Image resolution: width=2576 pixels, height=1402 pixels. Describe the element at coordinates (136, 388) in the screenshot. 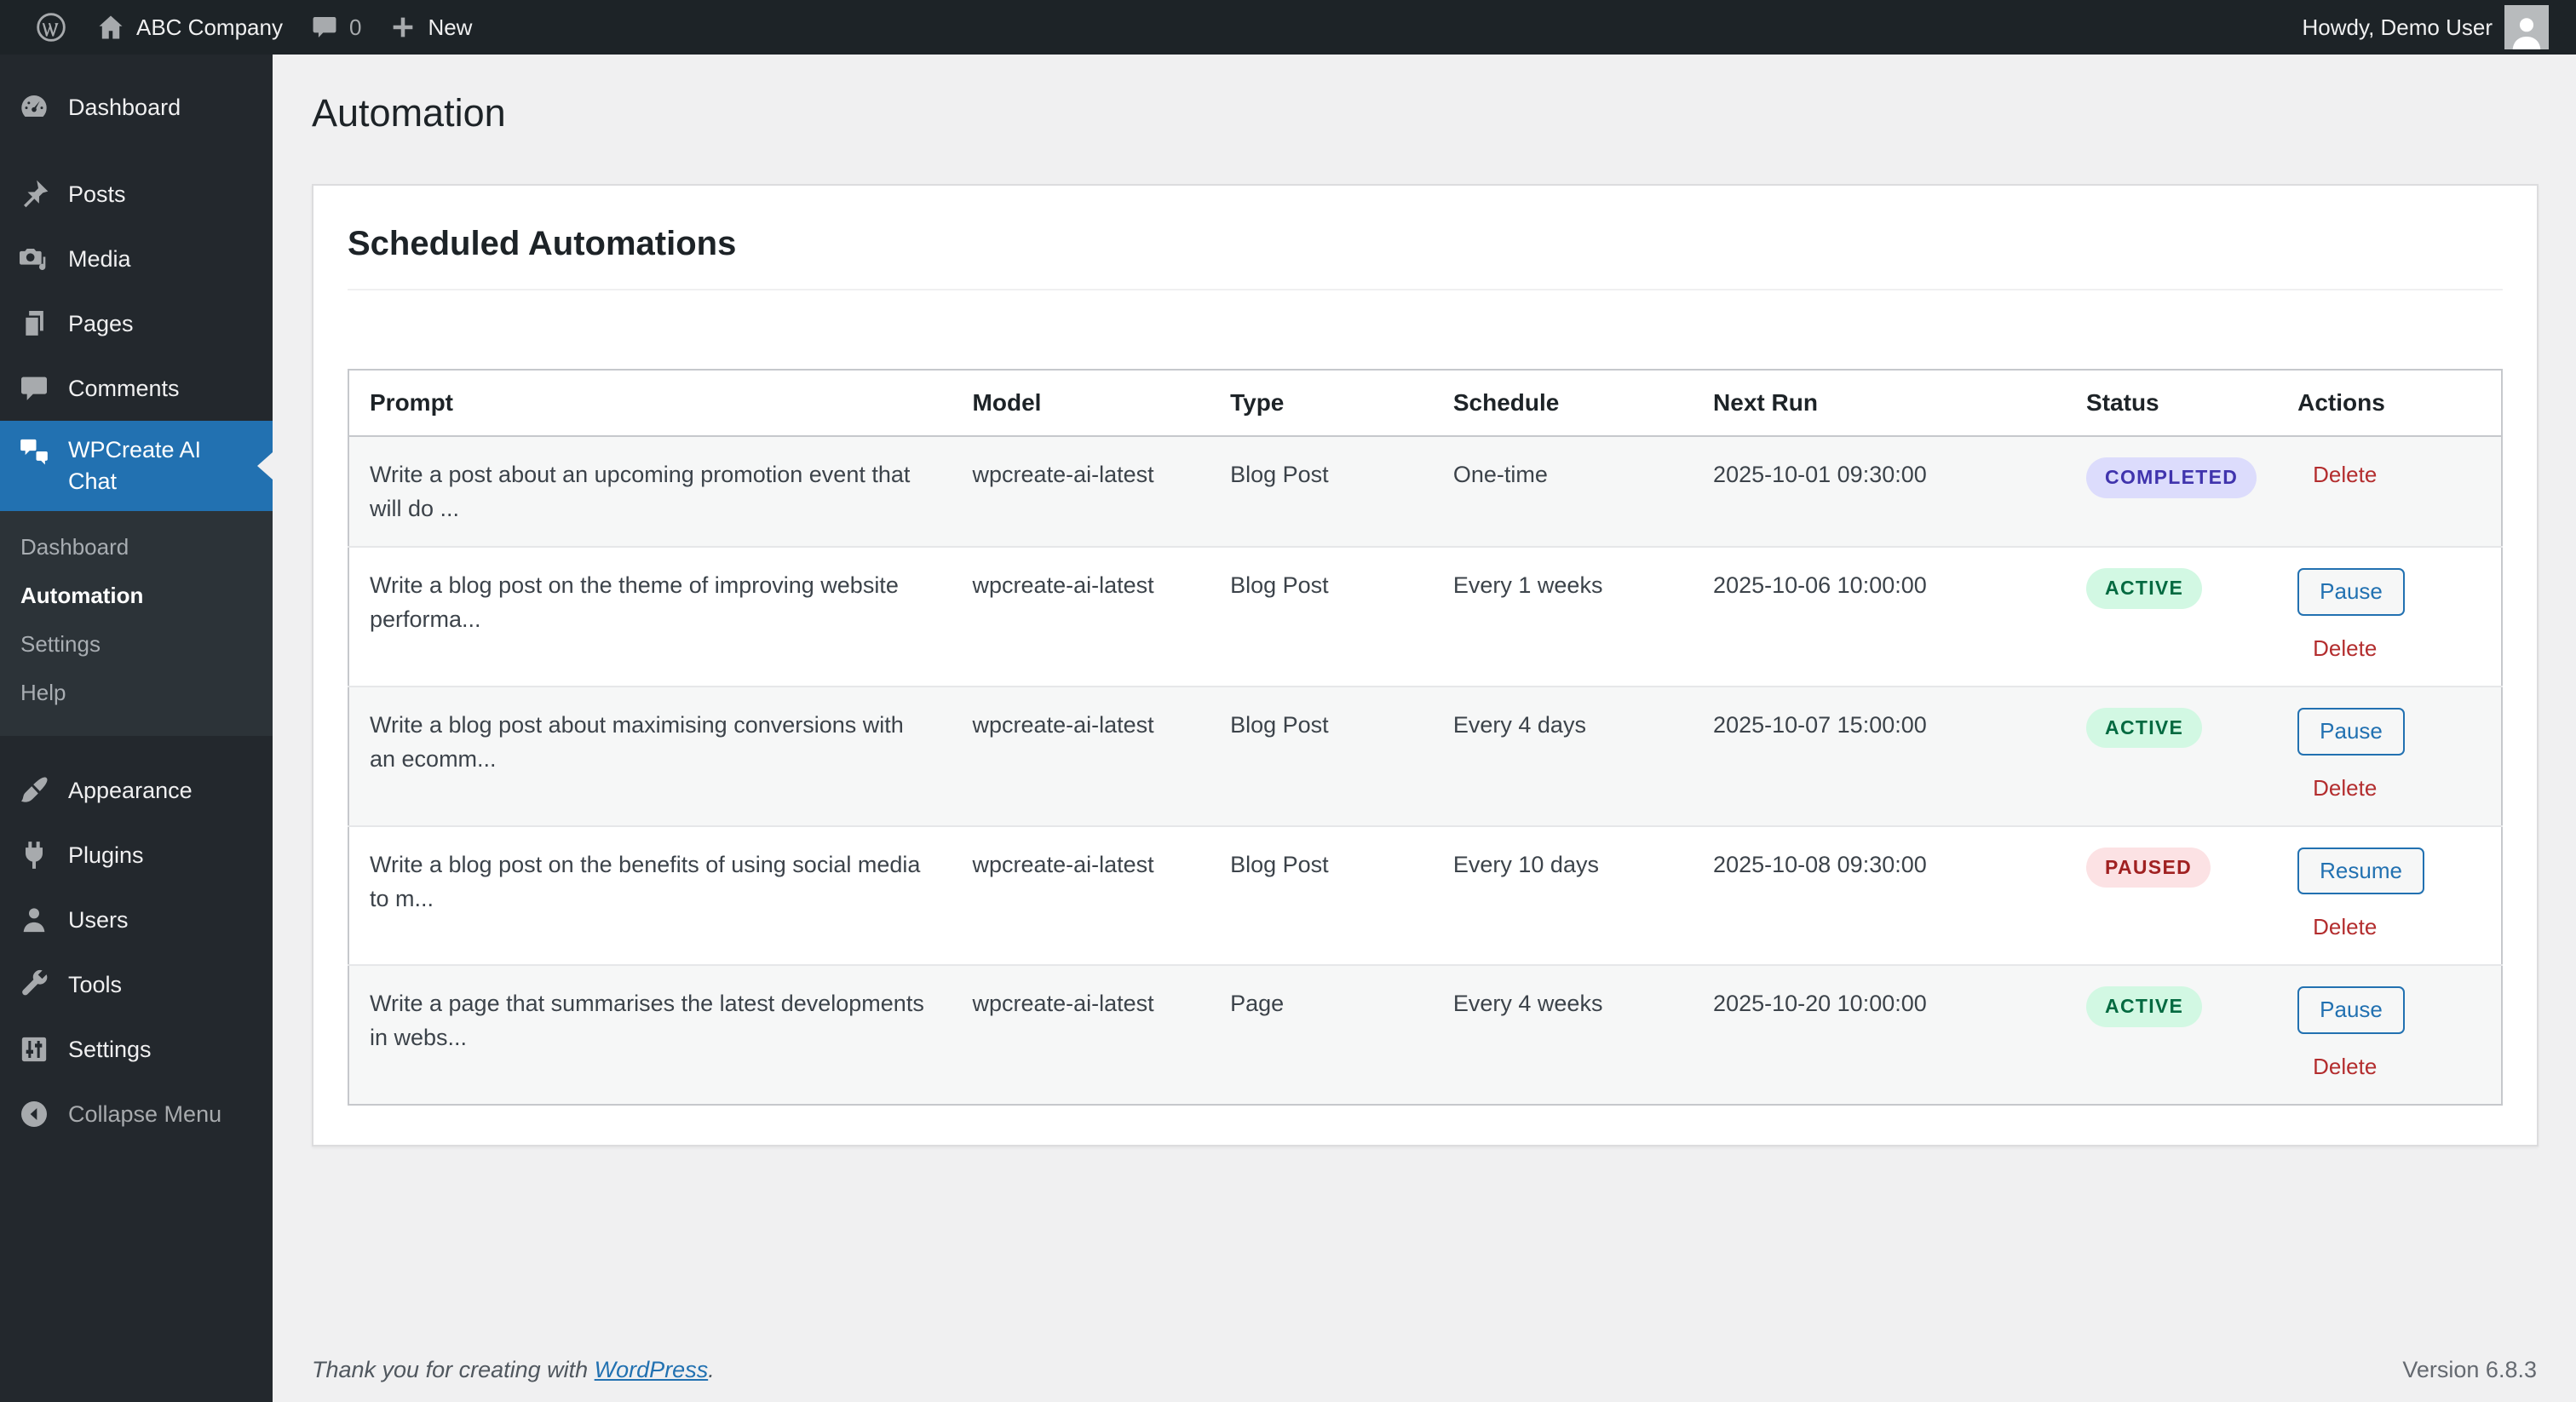

I see `sidebar-item-comments: Comments` at that location.